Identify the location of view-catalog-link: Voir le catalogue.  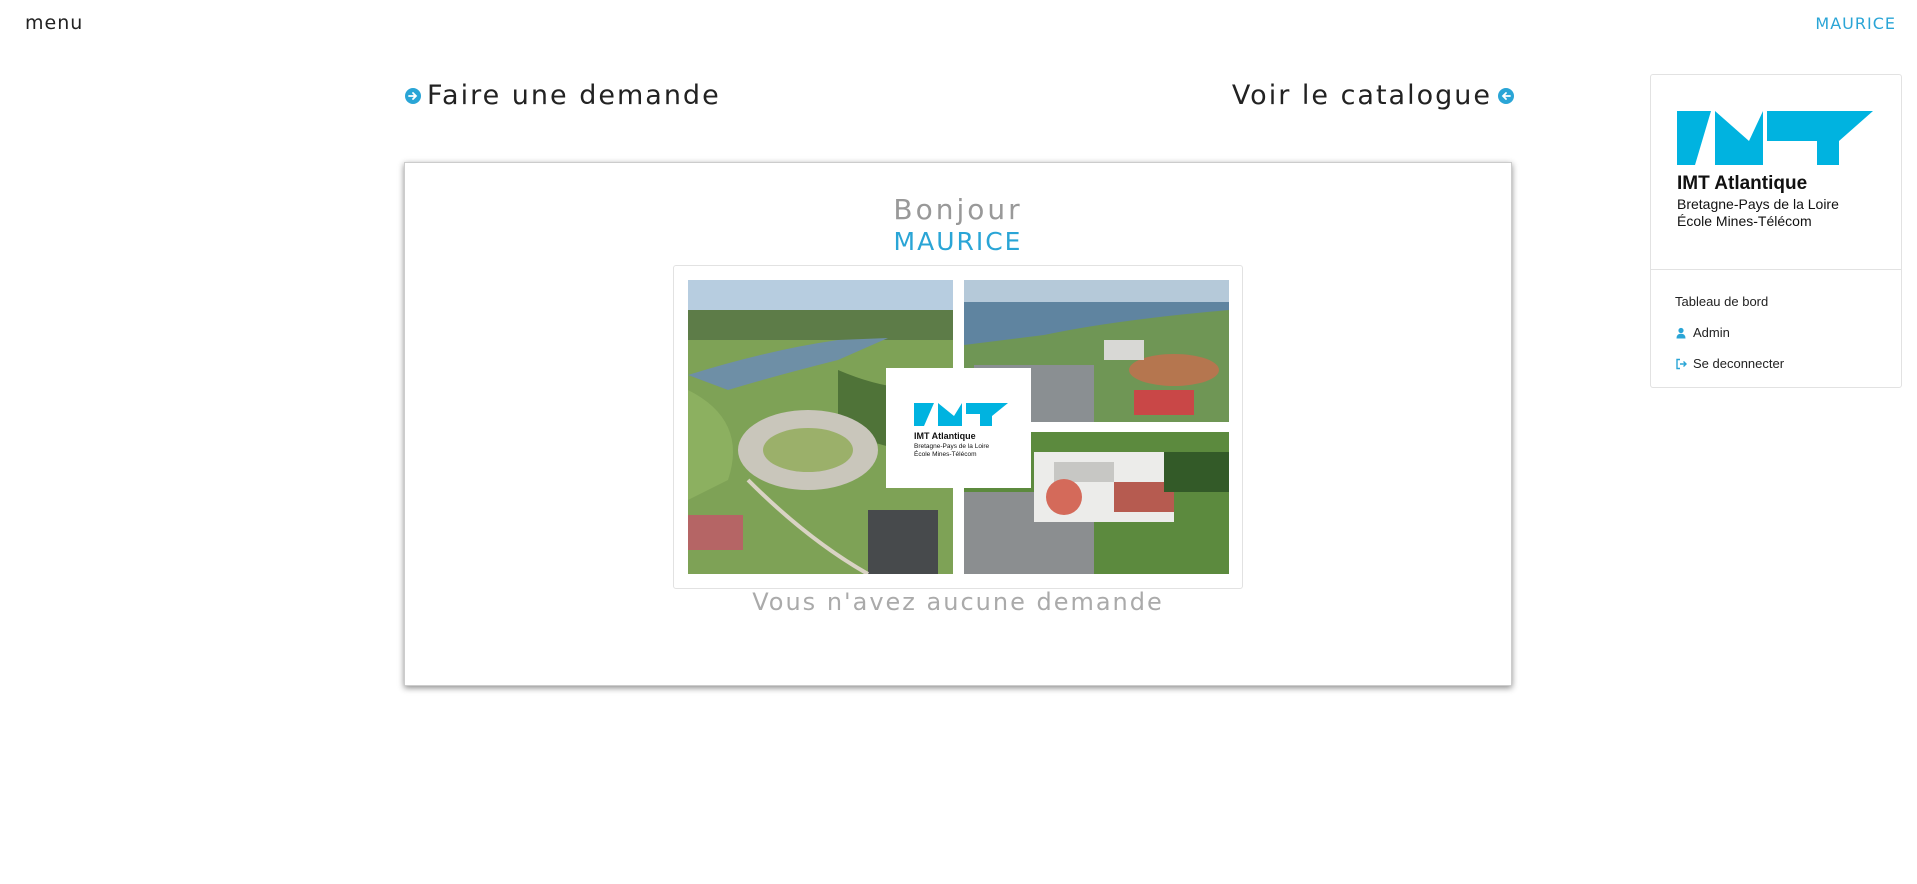
(1373, 95).